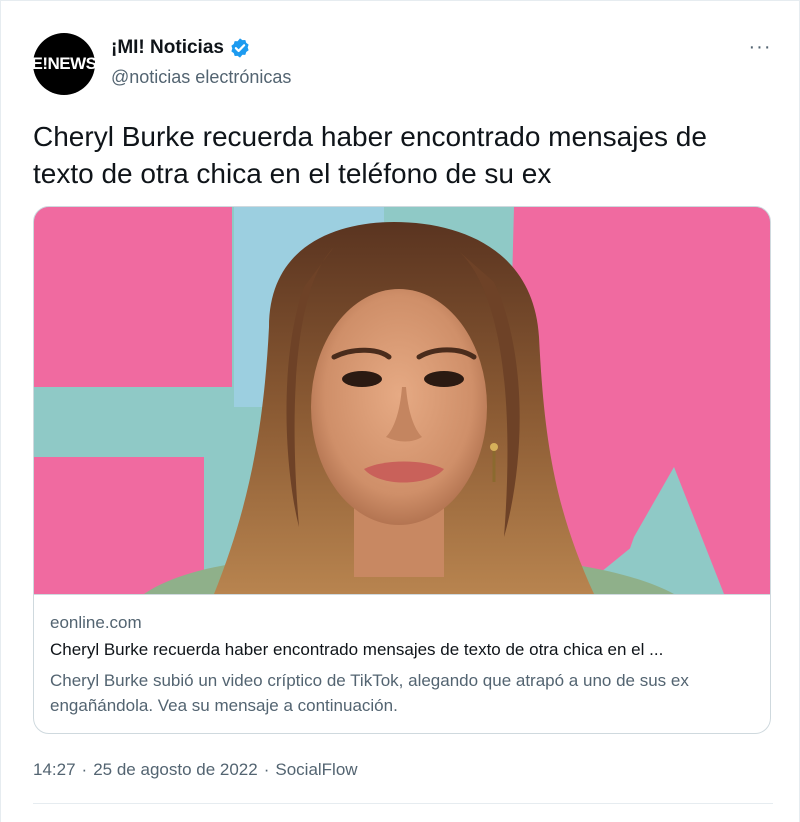 The image size is (800, 822). I want to click on avatar-text: E!NEWS, so click(64, 63).